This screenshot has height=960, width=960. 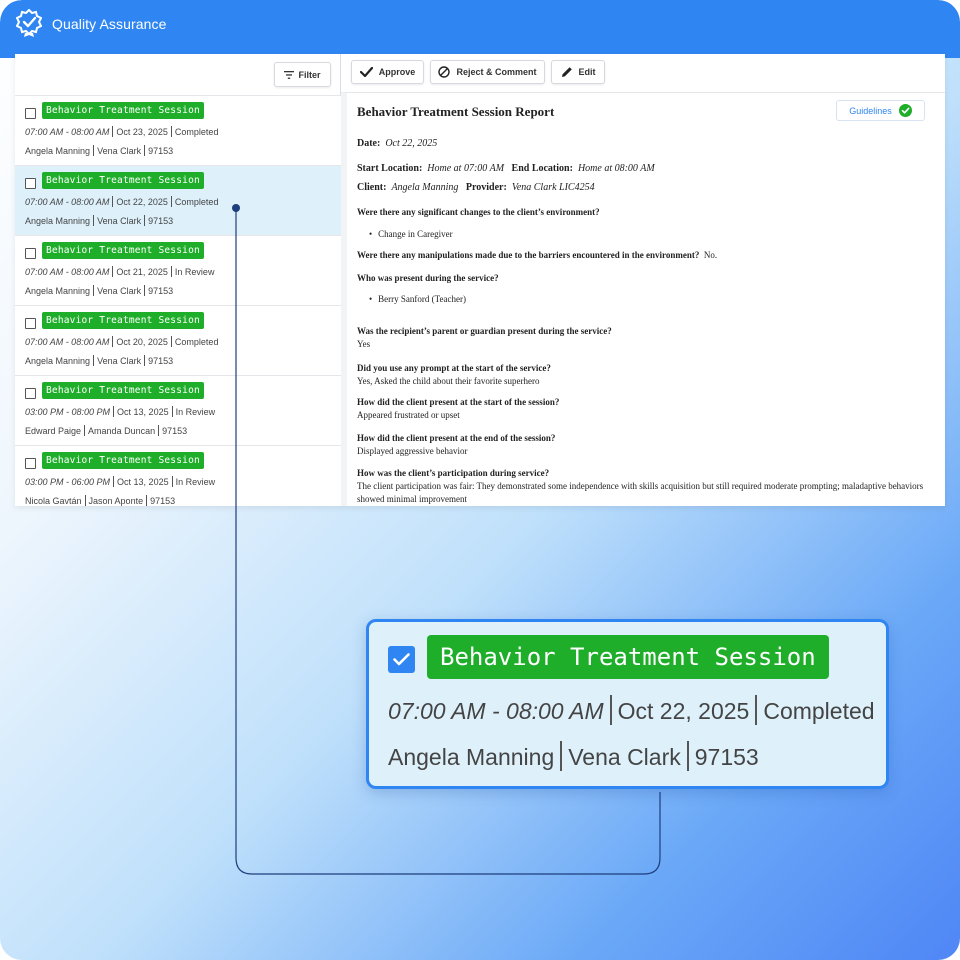 What do you see at coordinates (628, 657) in the screenshot?
I see `session-type-tag: Behavior Treatment Session` at bounding box center [628, 657].